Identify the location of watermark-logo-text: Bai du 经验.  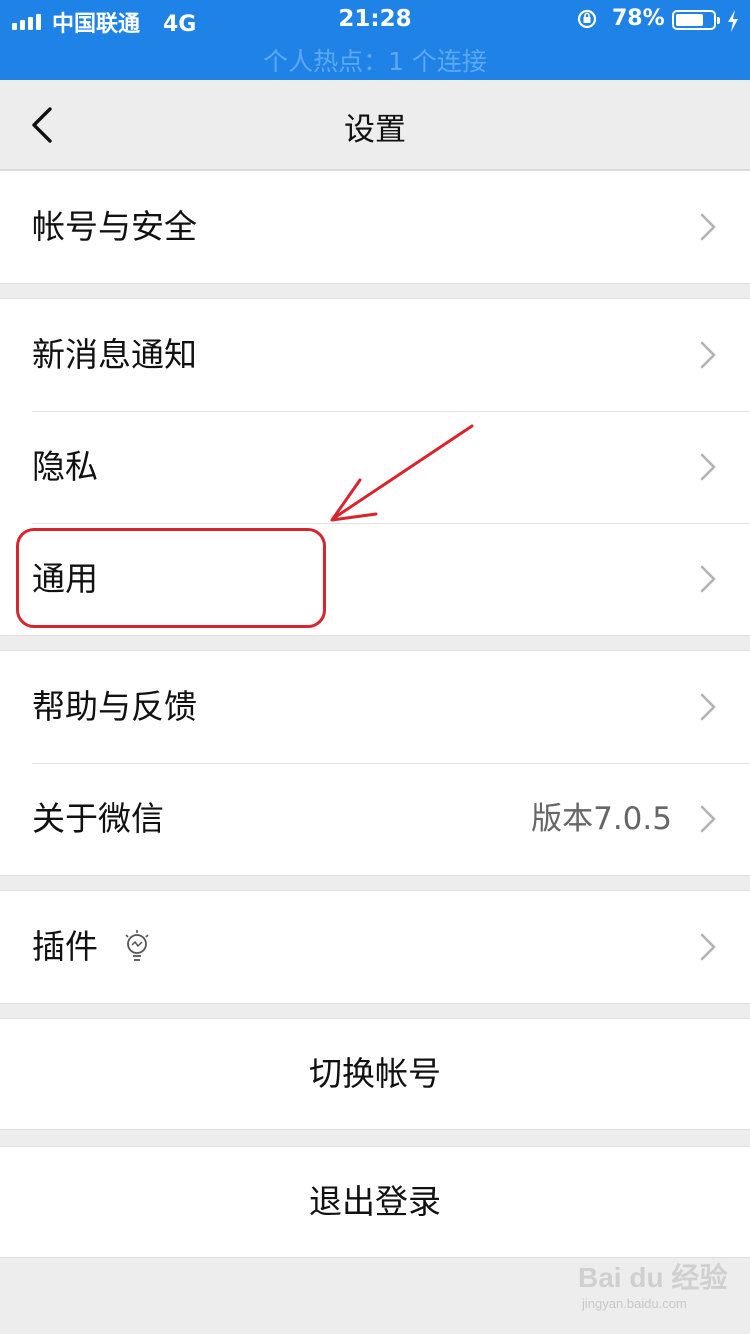
(653, 1277).